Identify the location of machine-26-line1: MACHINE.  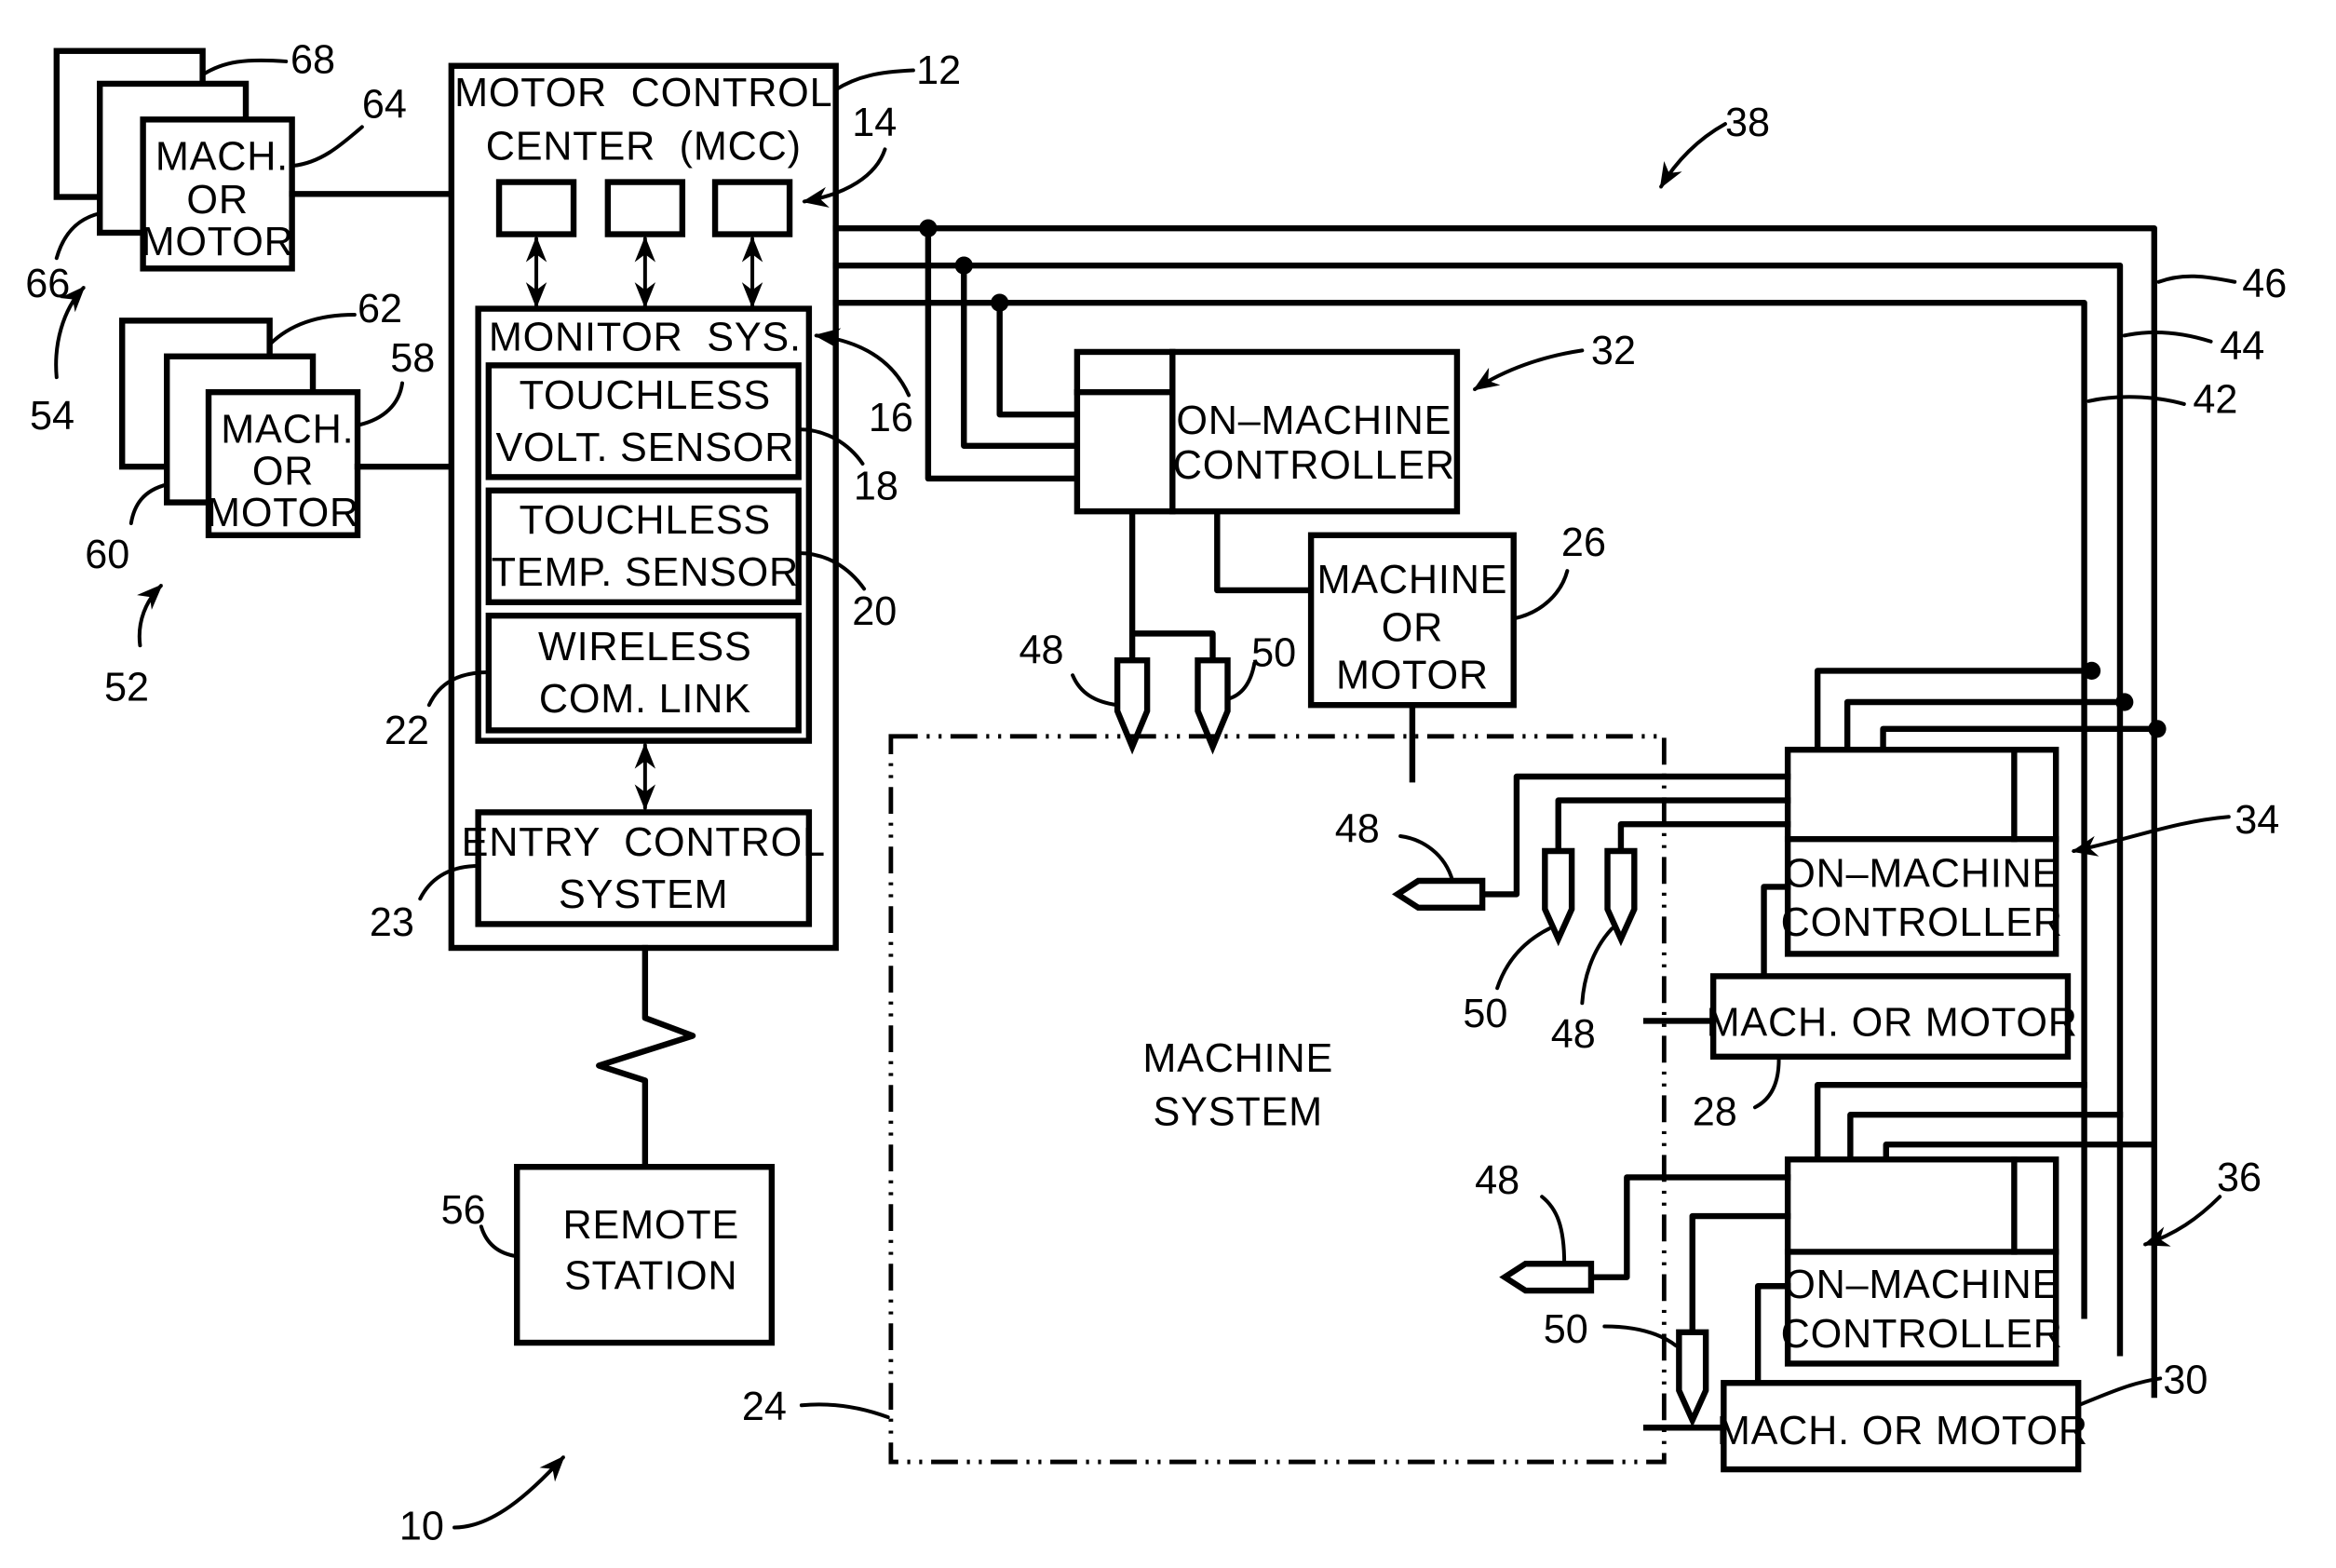
(1412, 580).